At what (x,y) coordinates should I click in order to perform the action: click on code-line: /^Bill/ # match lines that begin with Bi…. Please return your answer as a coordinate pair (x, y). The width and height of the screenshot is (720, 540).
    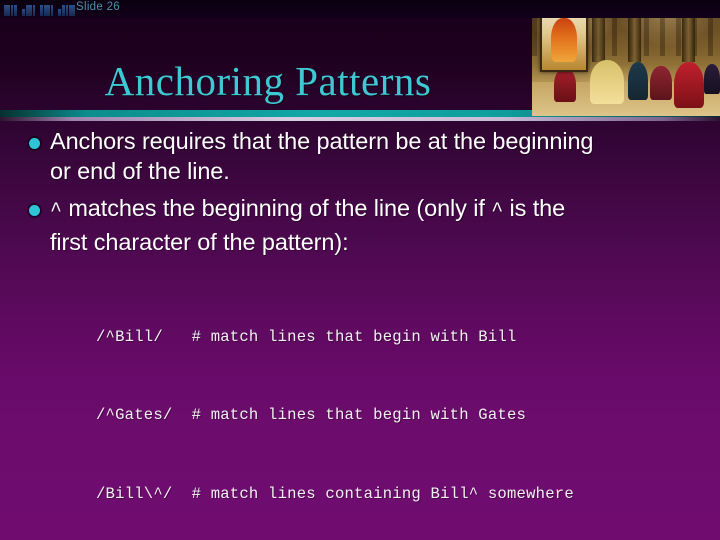
    Looking at the image, I should click on (306, 336).